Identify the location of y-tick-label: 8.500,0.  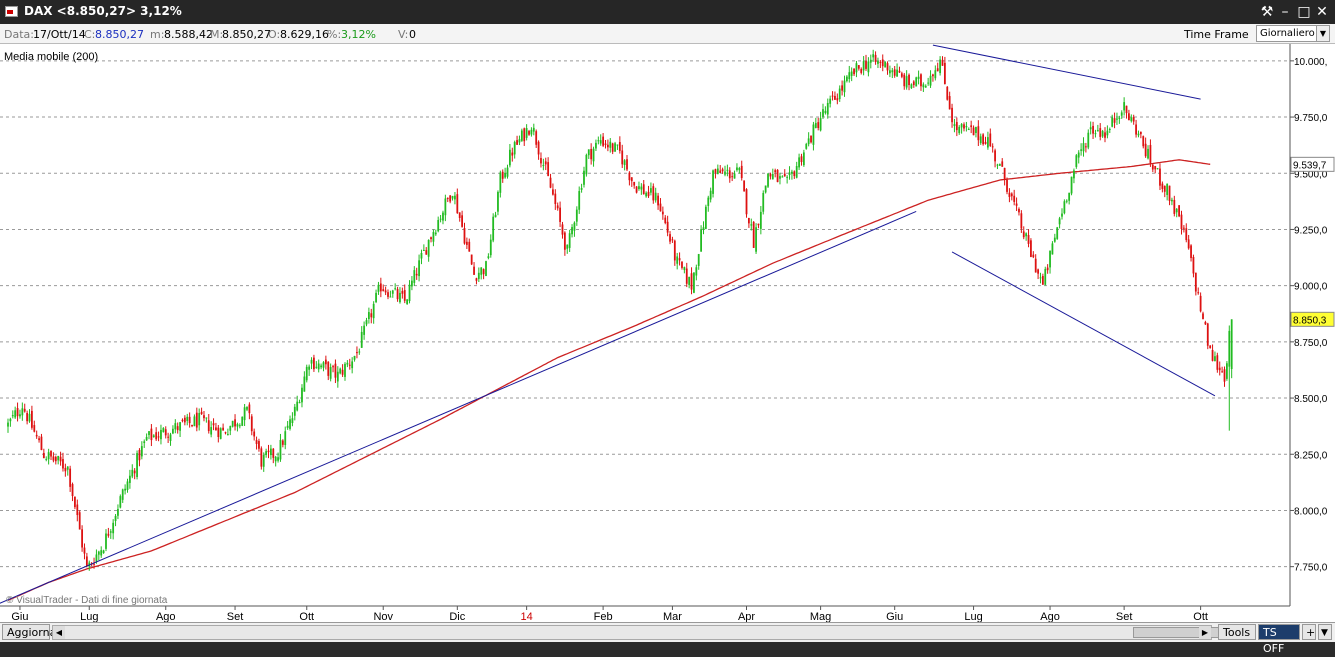
(1311, 399).